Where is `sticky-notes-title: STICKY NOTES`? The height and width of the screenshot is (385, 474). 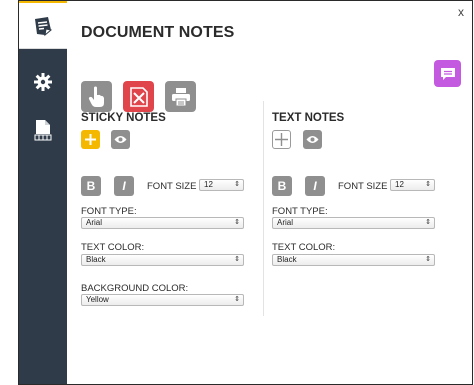
sticky-notes-title: STICKY NOTES is located at coordinates (123, 118).